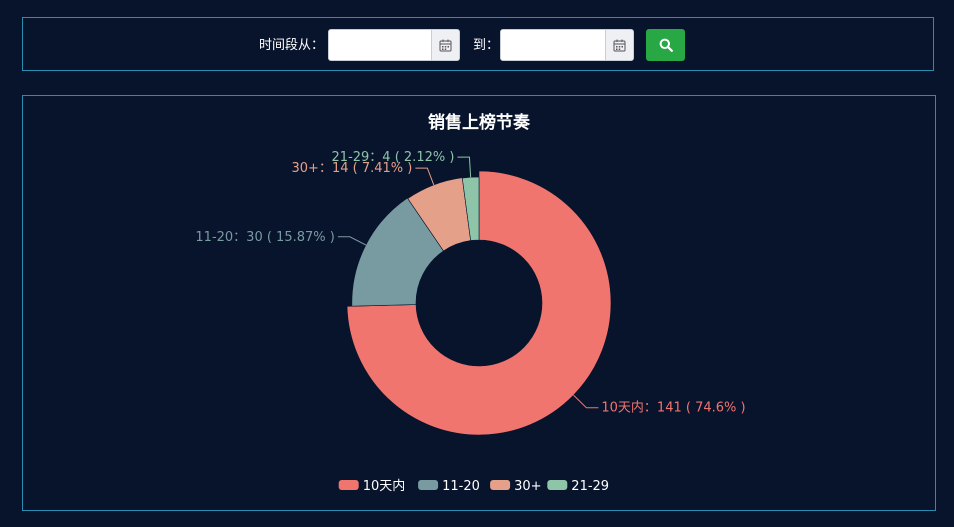 The image size is (954, 527). What do you see at coordinates (425, 176) in the screenshot?
I see `leader-line-30+` at bounding box center [425, 176].